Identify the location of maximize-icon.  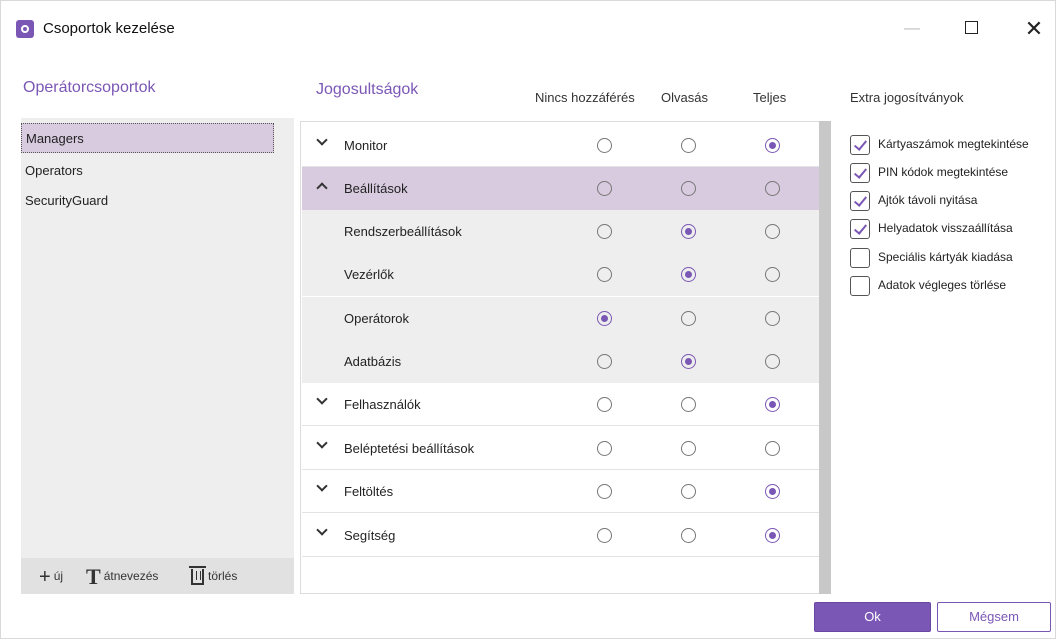
(971, 28).